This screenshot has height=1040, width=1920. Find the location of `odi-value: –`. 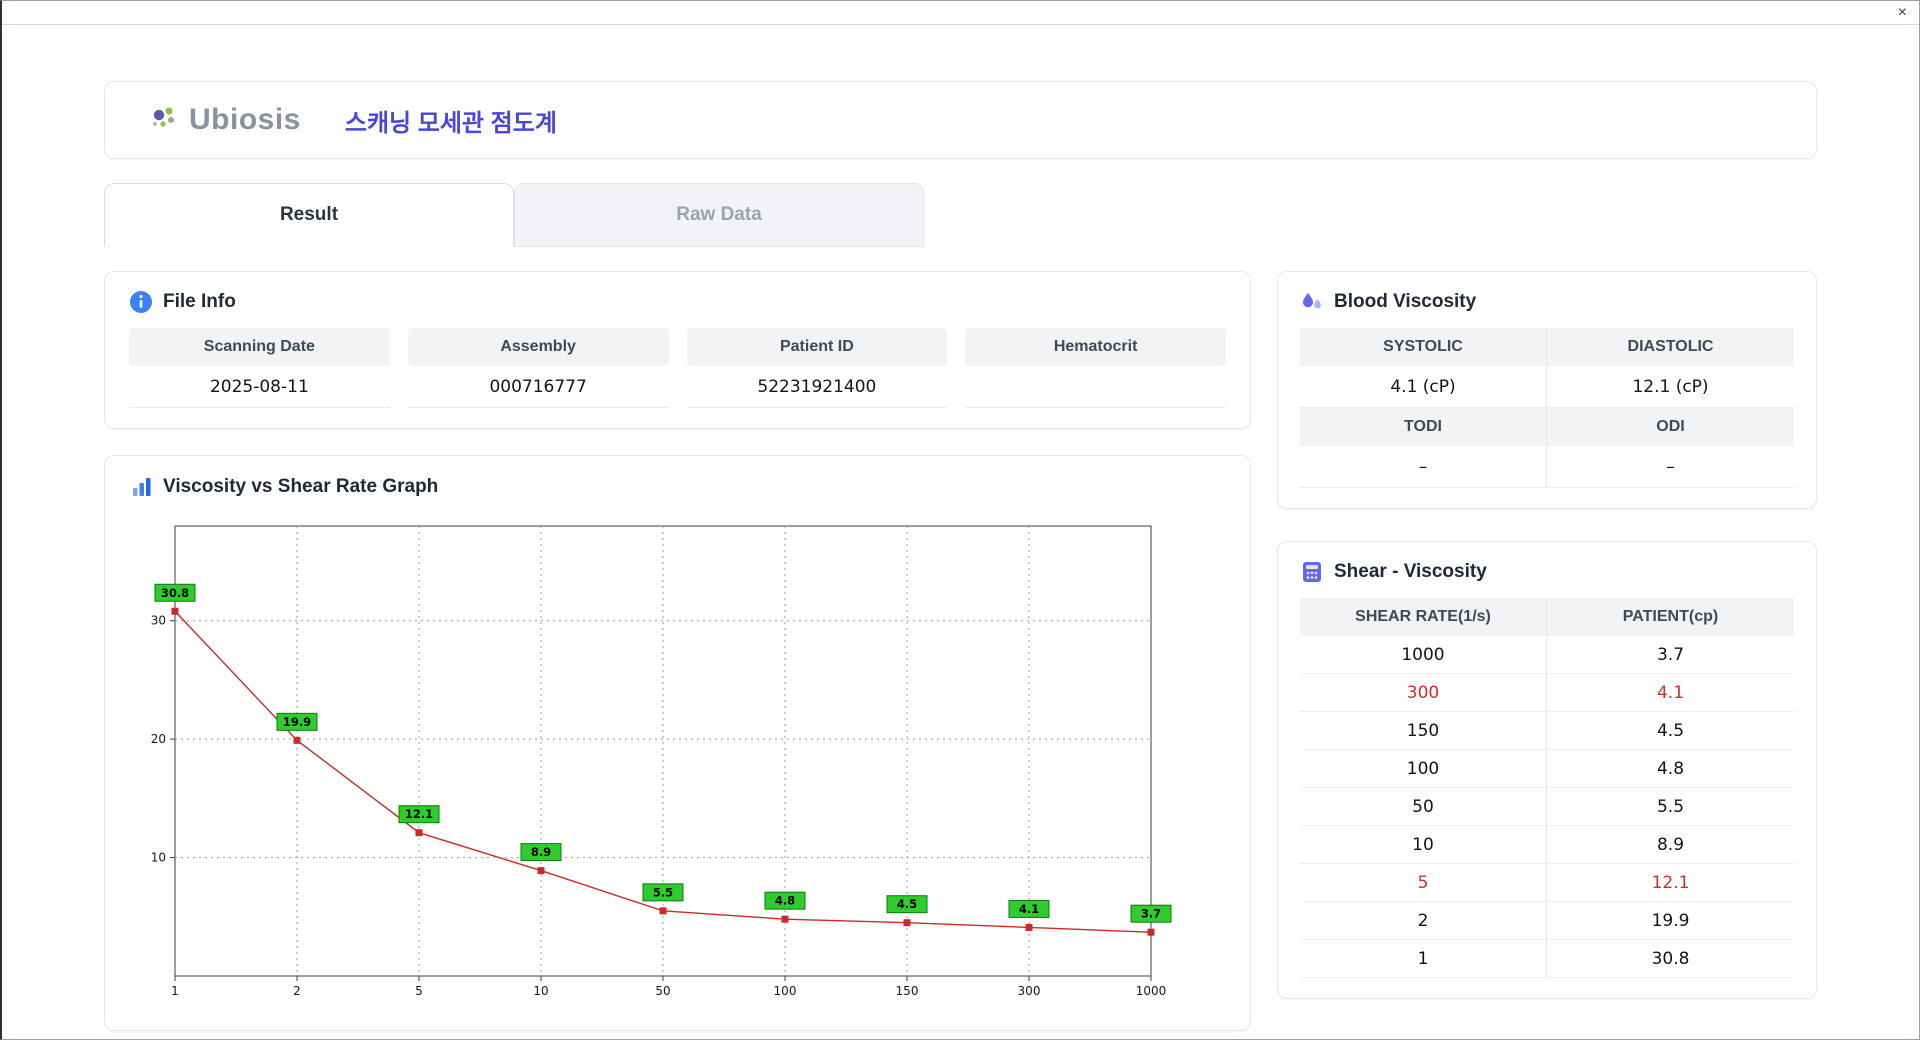

odi-value: – is located at coordinates (1670, 467).